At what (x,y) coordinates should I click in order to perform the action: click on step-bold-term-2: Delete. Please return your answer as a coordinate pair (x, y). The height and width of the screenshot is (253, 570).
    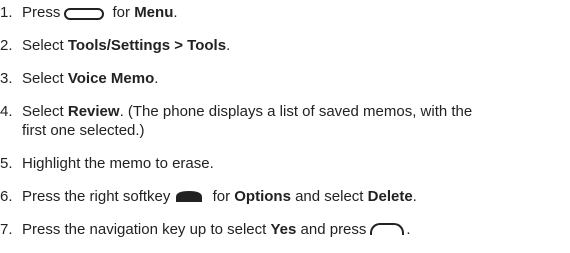
    Looking at the image, I should click on (390, 196).